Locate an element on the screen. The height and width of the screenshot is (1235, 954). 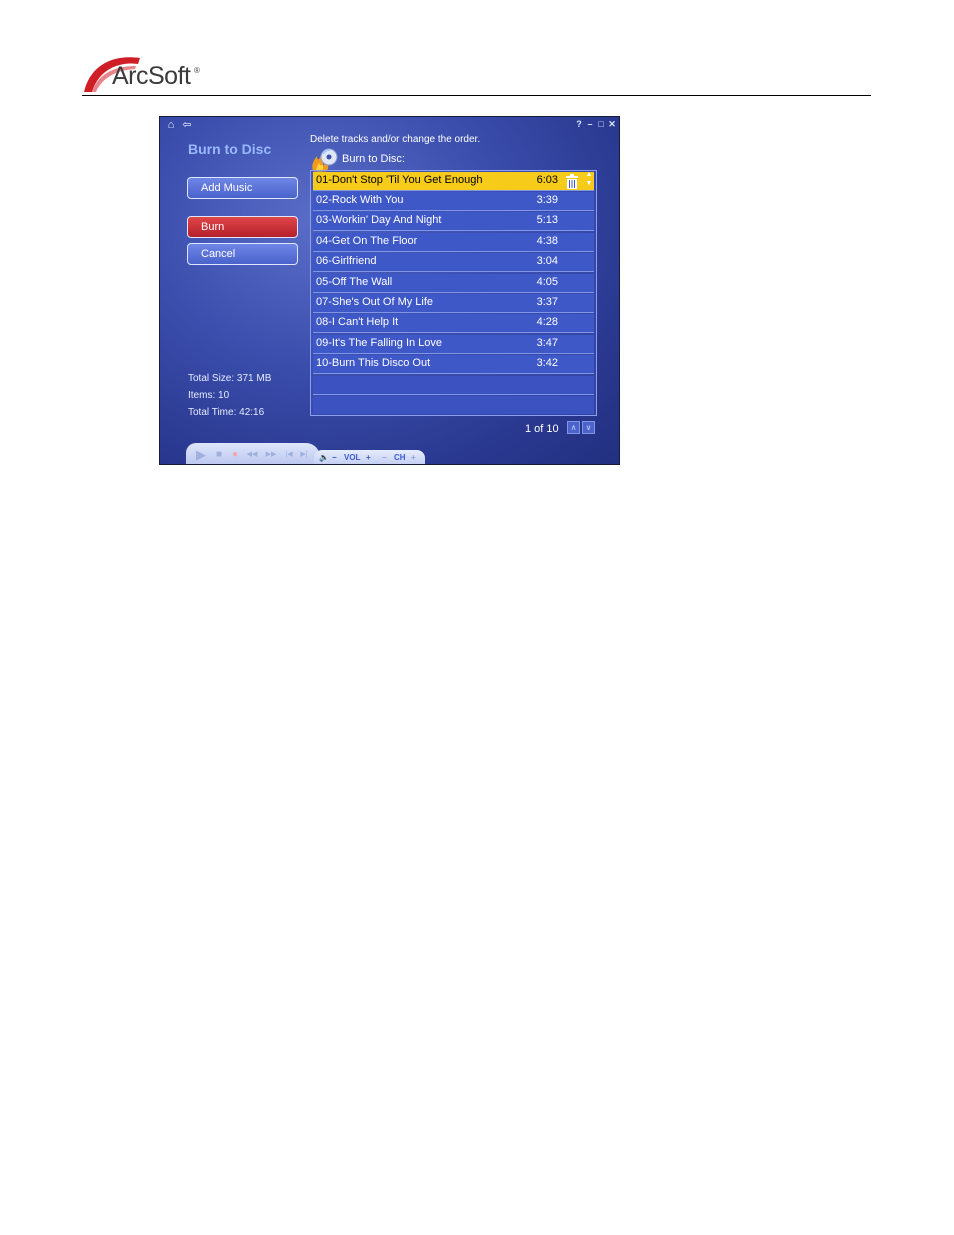
mute-icon: 🔈 is located at coordinates (324, 458).